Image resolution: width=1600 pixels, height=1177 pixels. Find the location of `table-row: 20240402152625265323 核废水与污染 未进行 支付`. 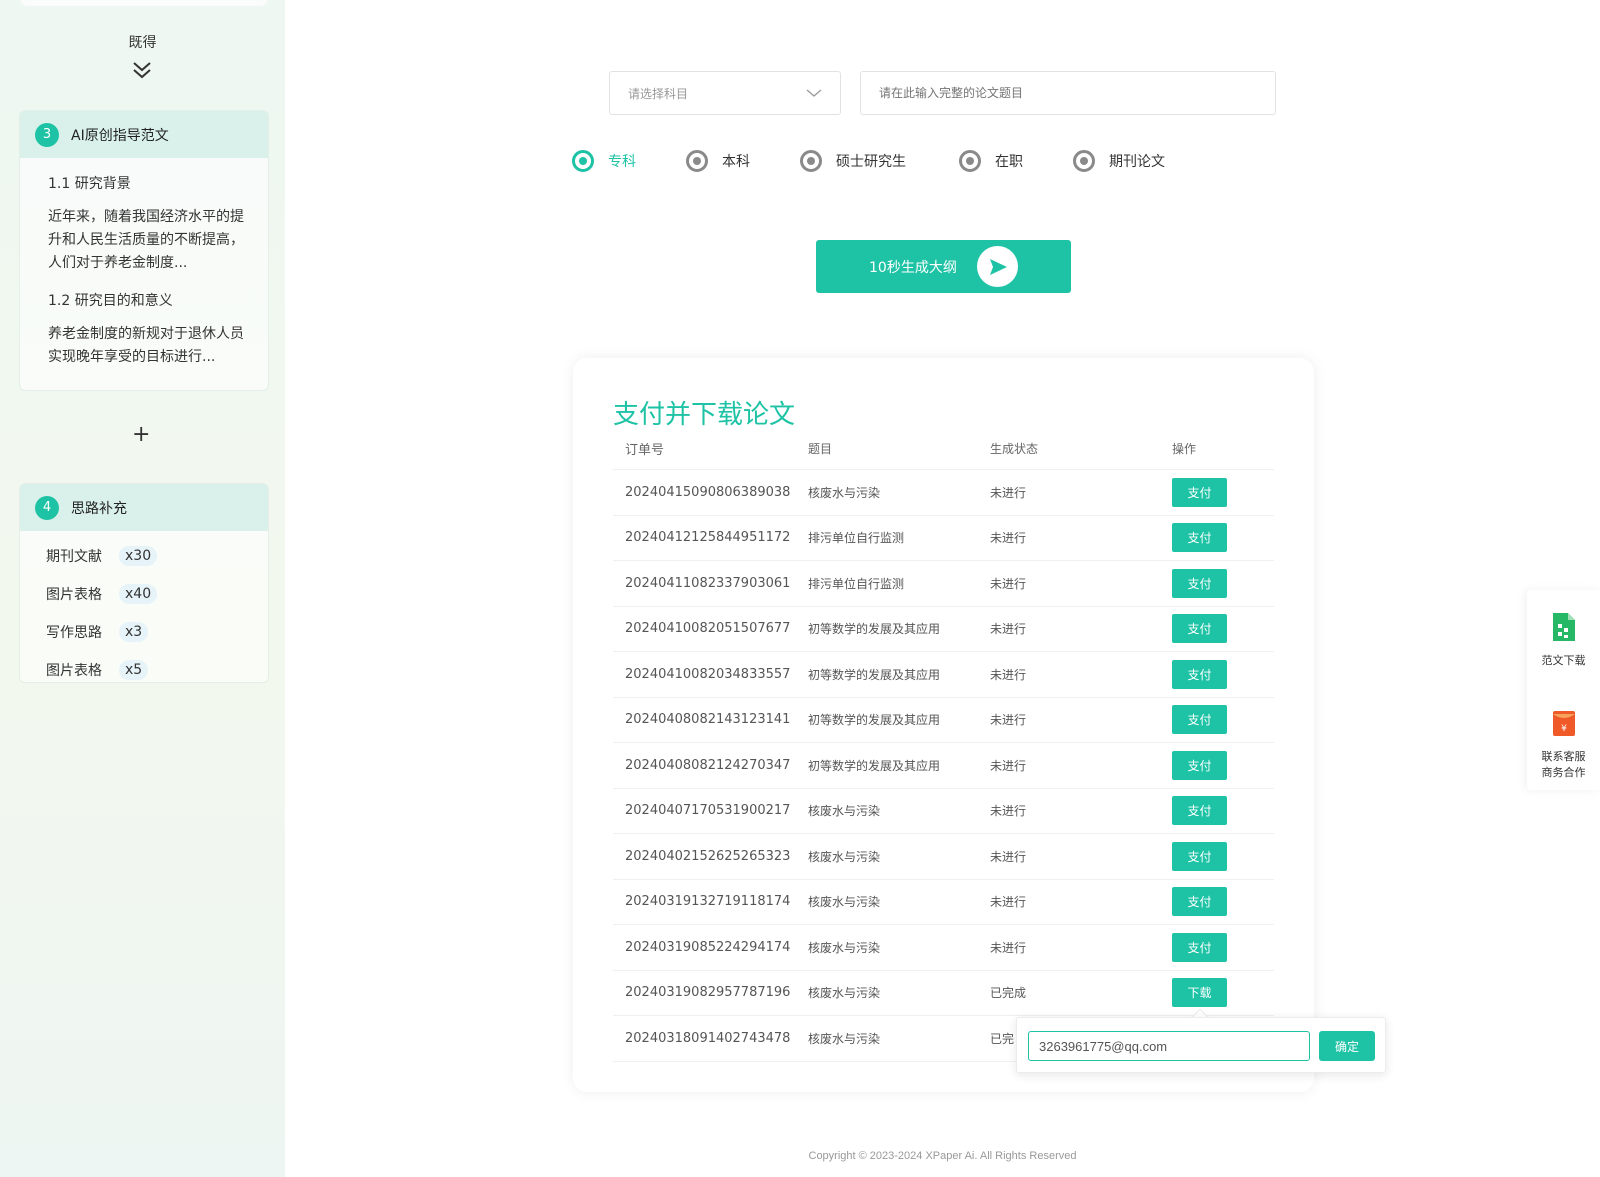

table-row: 20240402152625265323 核废水与污染 未进行 支付 is located at coordinates (943, 857).